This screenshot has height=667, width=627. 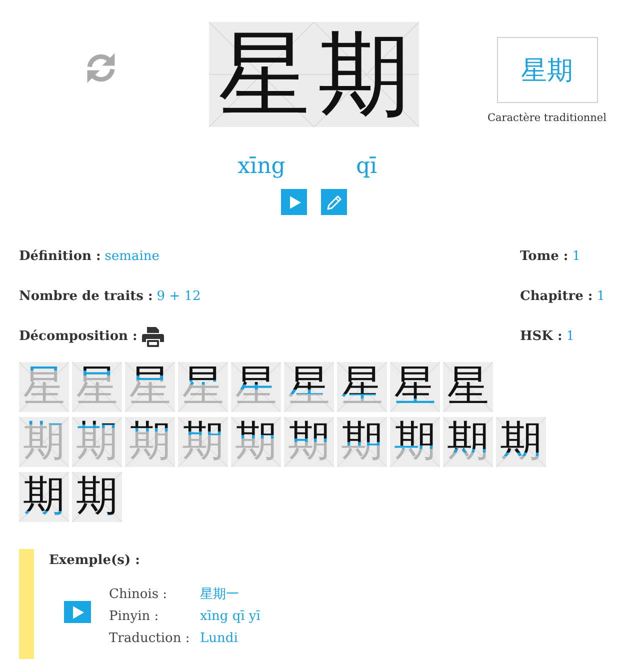 What do you see at coordinates (261, 167) in the screenshot?
I see `pinyin-syllable: xīng` at bounding box center [261, 167].